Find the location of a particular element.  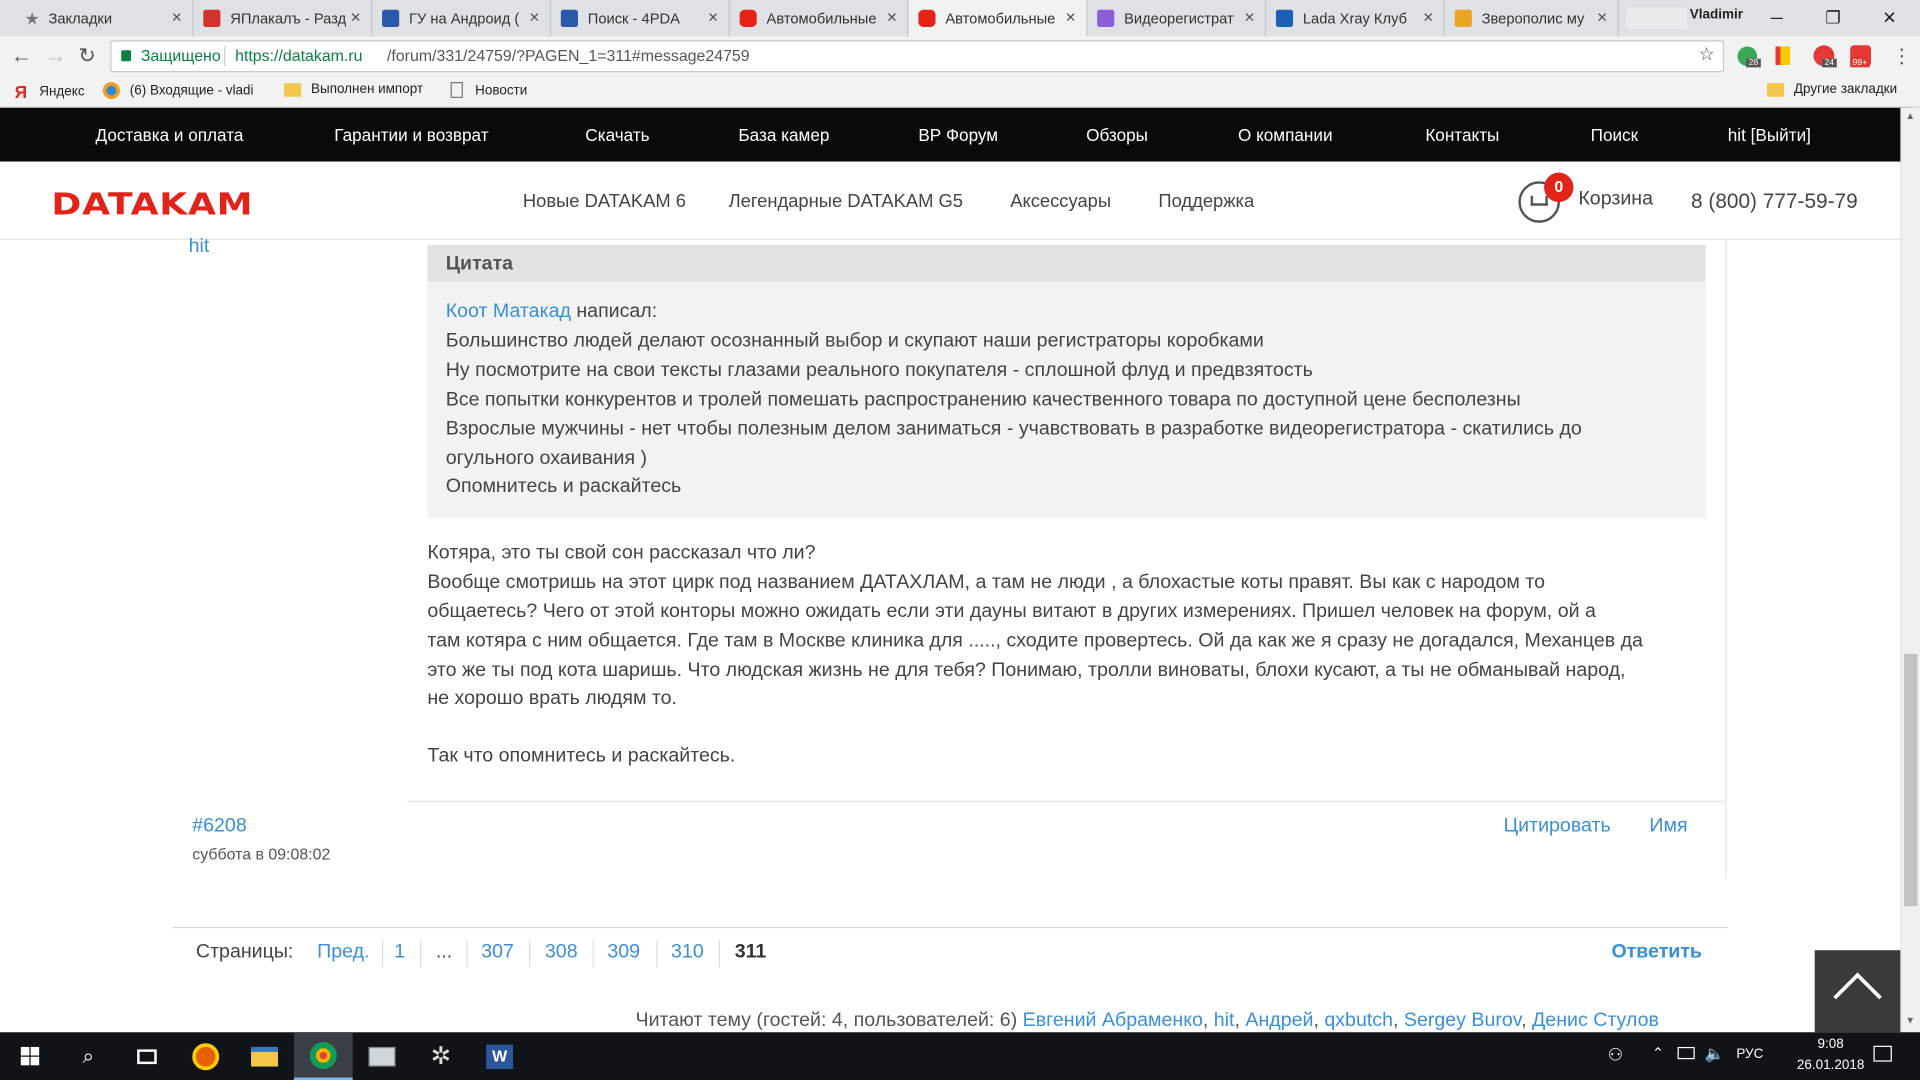

tab-5-active: Автомобильные ✕ is located at coordinates (998, 18).